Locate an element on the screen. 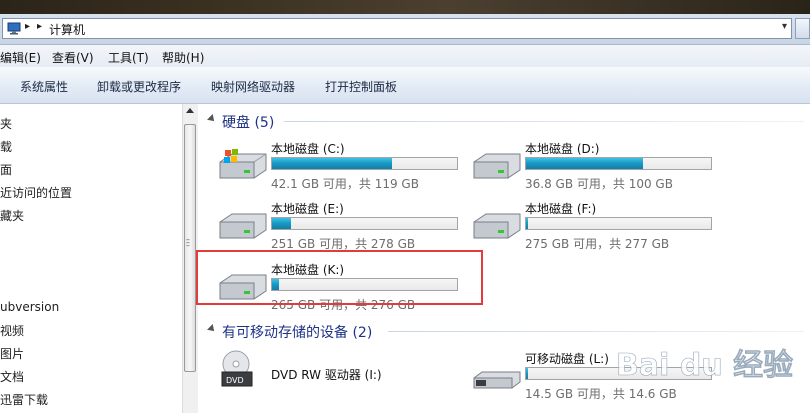 The height and width of the screenshot is (413, 810). nav-item-documents: 文档 is located at coordinates (12, 376).